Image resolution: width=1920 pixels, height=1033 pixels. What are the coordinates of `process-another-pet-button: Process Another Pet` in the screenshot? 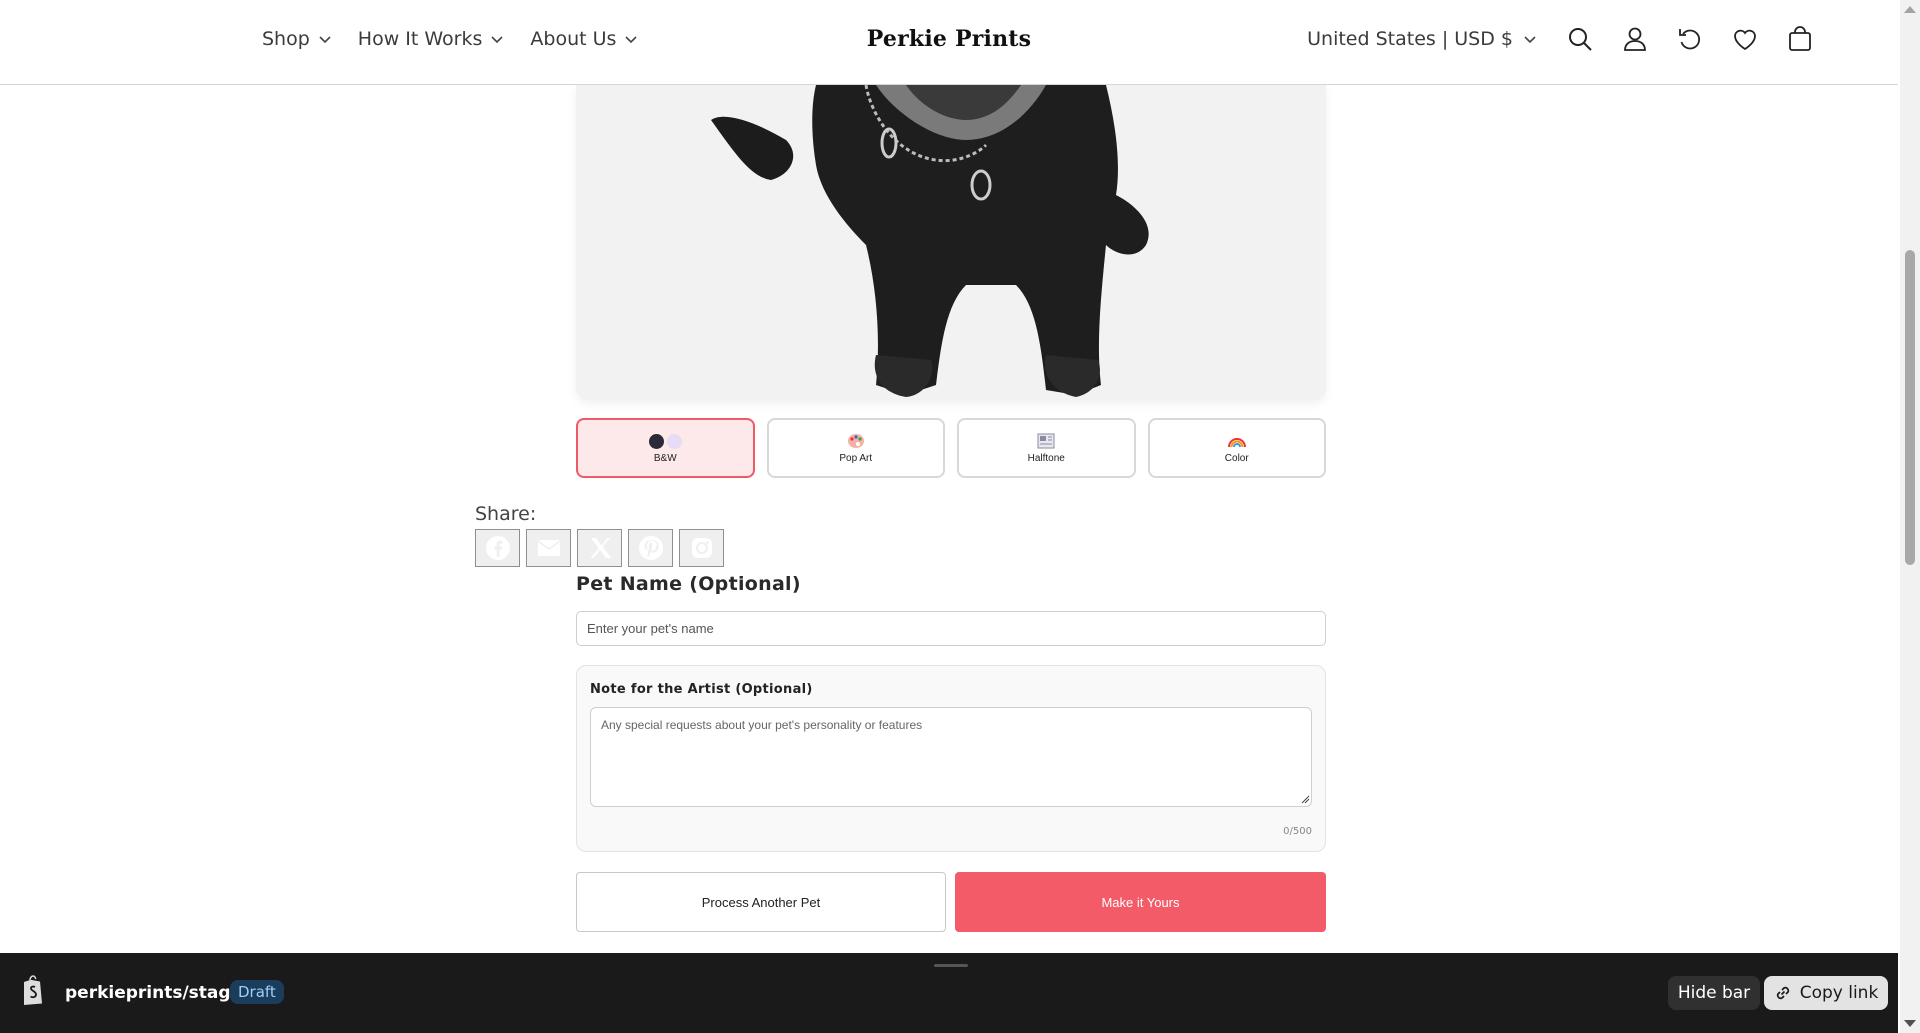 It's located at (761, 902).